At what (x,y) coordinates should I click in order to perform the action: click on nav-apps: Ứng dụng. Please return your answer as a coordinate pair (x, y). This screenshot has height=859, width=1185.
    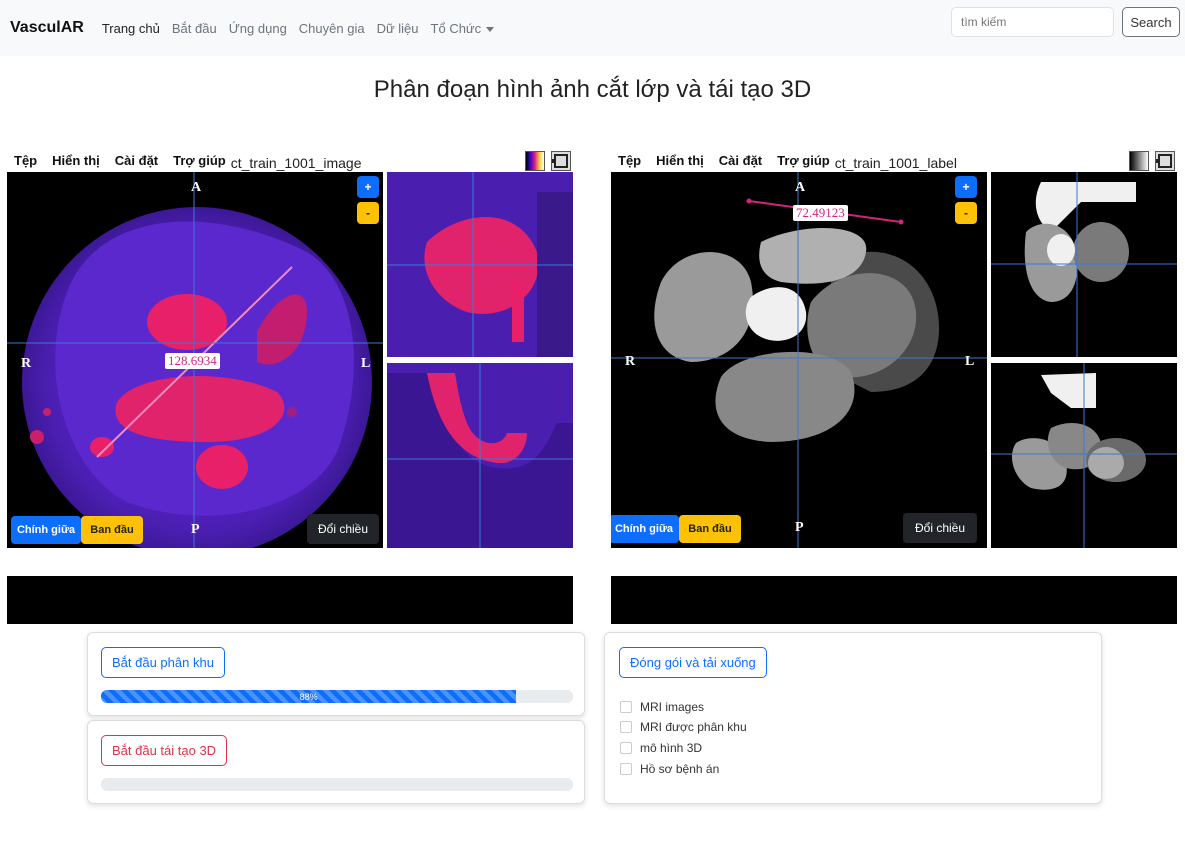
    Looking at the image, I should click on (258, 28).